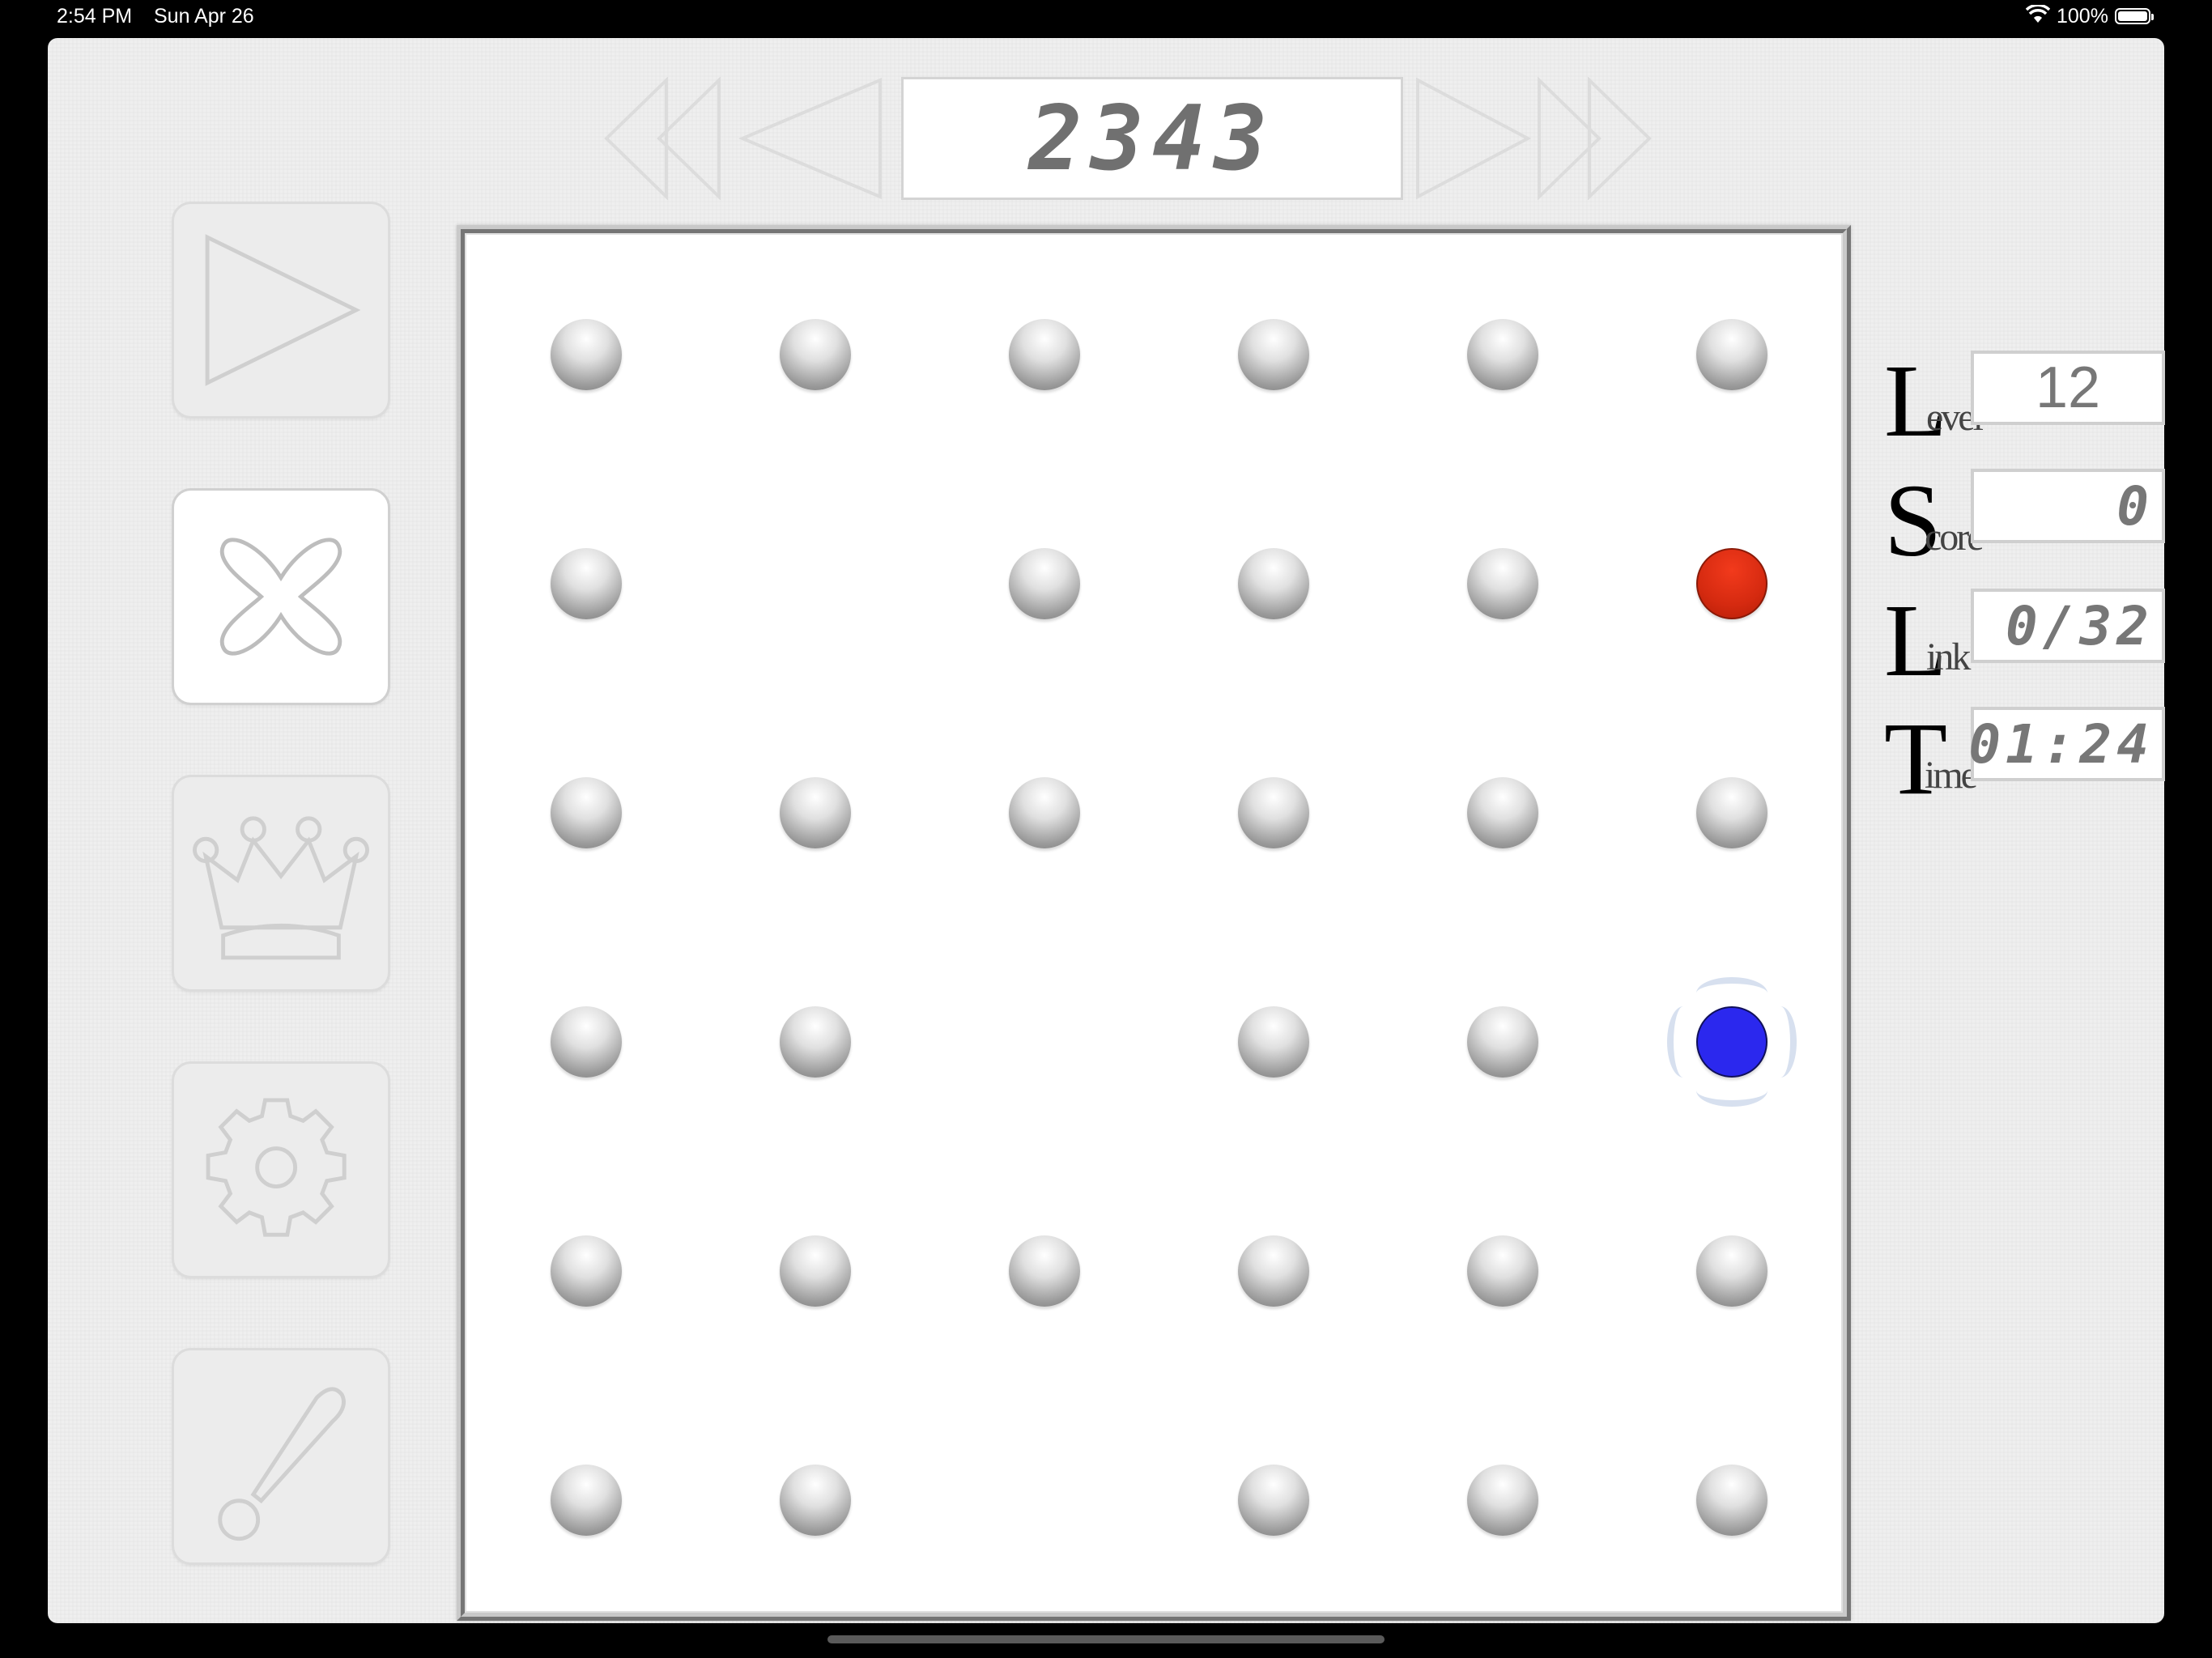 This screenshot has height=1658, width=2212. I want to click on level-value: 12, so click(2068, 388).